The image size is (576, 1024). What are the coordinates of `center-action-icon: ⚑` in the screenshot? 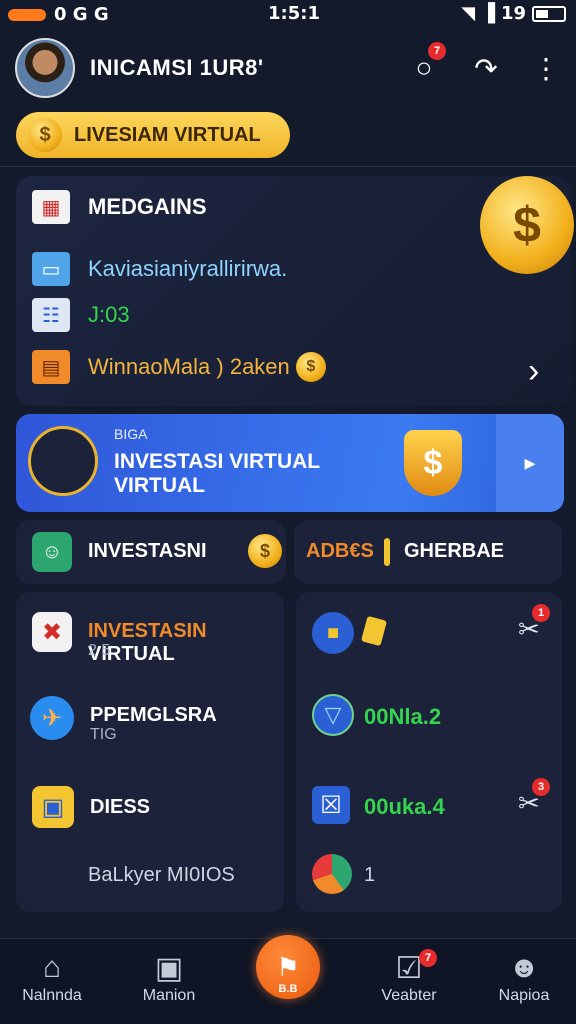 It's located at (288, 966).